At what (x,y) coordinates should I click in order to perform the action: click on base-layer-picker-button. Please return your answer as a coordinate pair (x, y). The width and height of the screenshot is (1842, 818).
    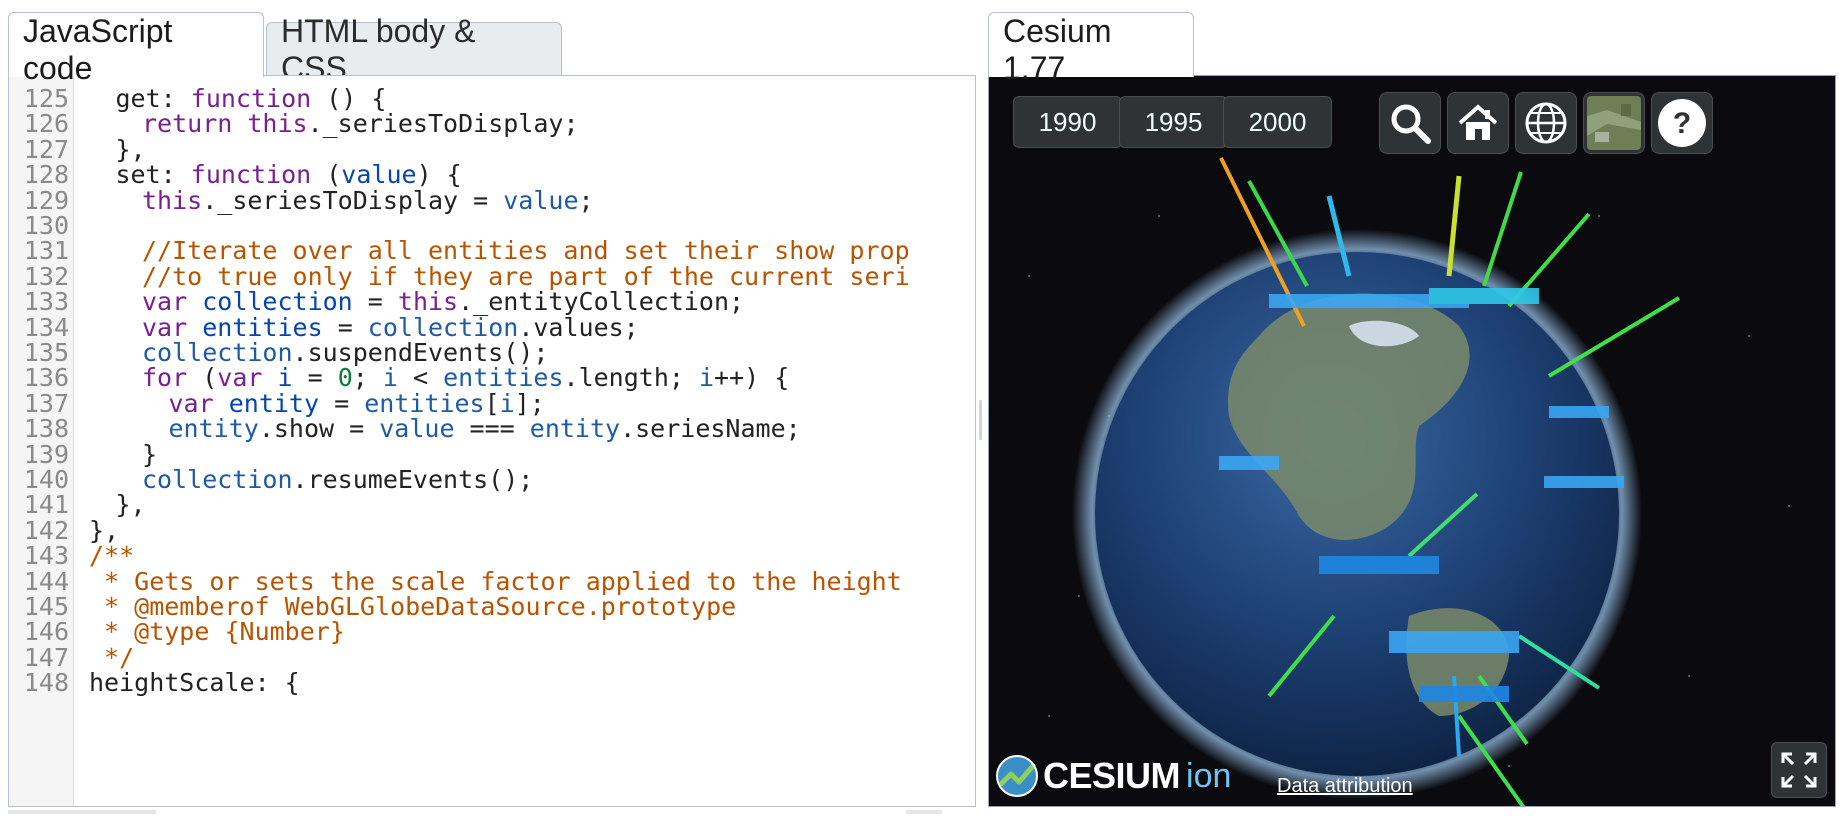
    Looking at the image, I should click on (1614, 123).